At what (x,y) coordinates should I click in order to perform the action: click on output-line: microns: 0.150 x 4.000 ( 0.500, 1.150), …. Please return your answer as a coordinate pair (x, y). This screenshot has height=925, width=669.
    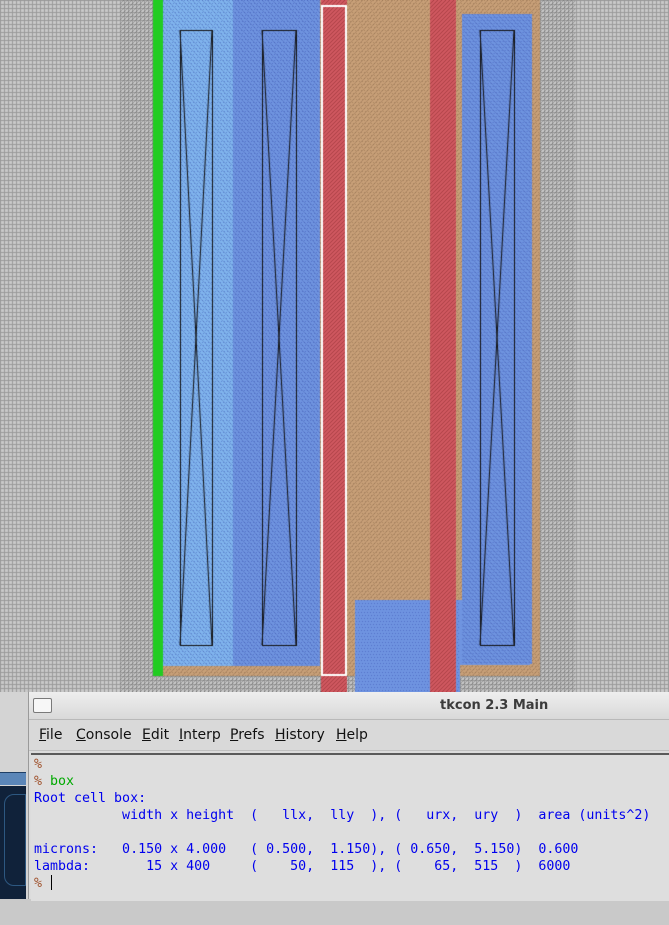
    Looking at the image, I should click on (306, 849).